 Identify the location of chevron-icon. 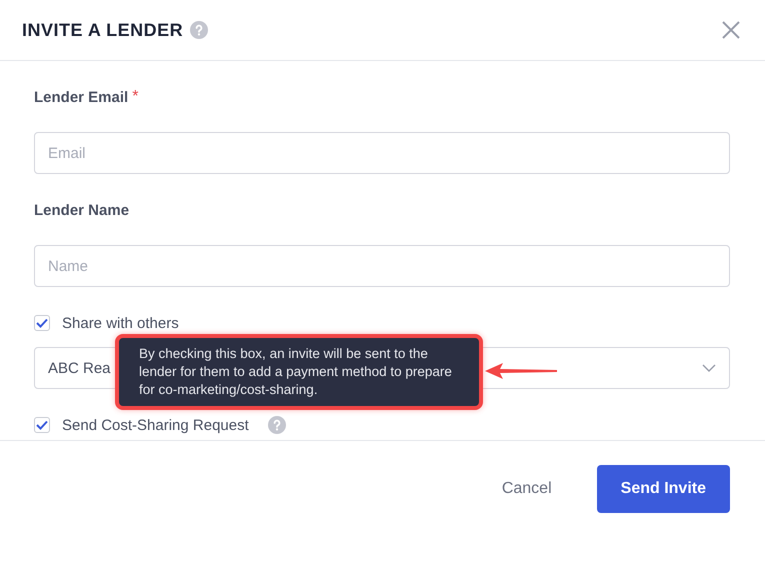
(709, 368).